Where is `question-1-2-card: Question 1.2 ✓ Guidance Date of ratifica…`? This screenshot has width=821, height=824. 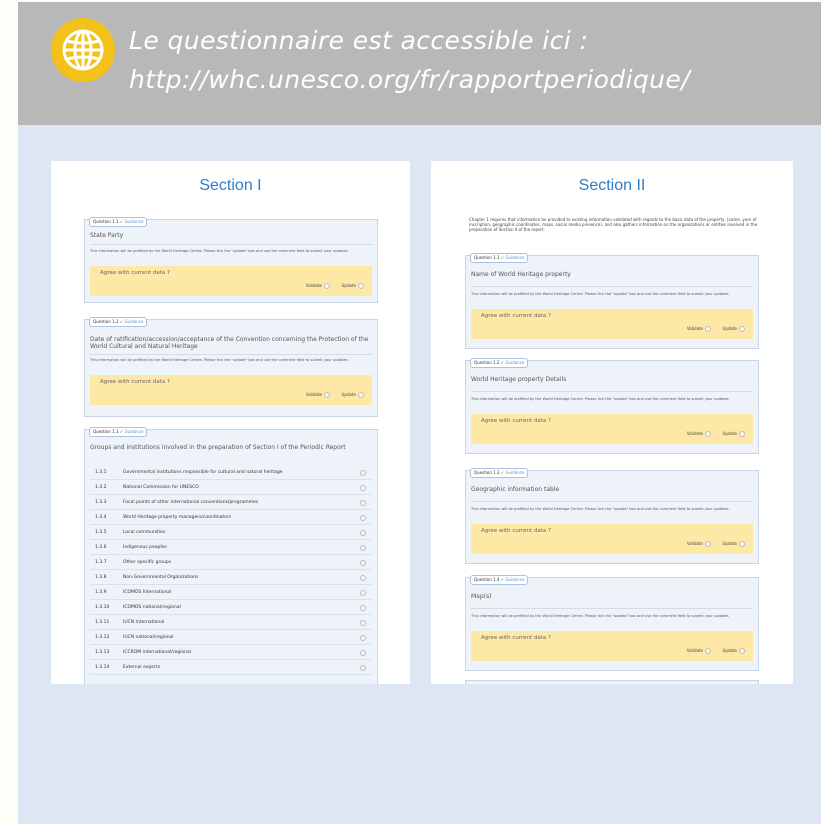 question-1-2-card: Question 1.2 ✓ Guidance Date of ratifica… is located at coordinates (231, 367).